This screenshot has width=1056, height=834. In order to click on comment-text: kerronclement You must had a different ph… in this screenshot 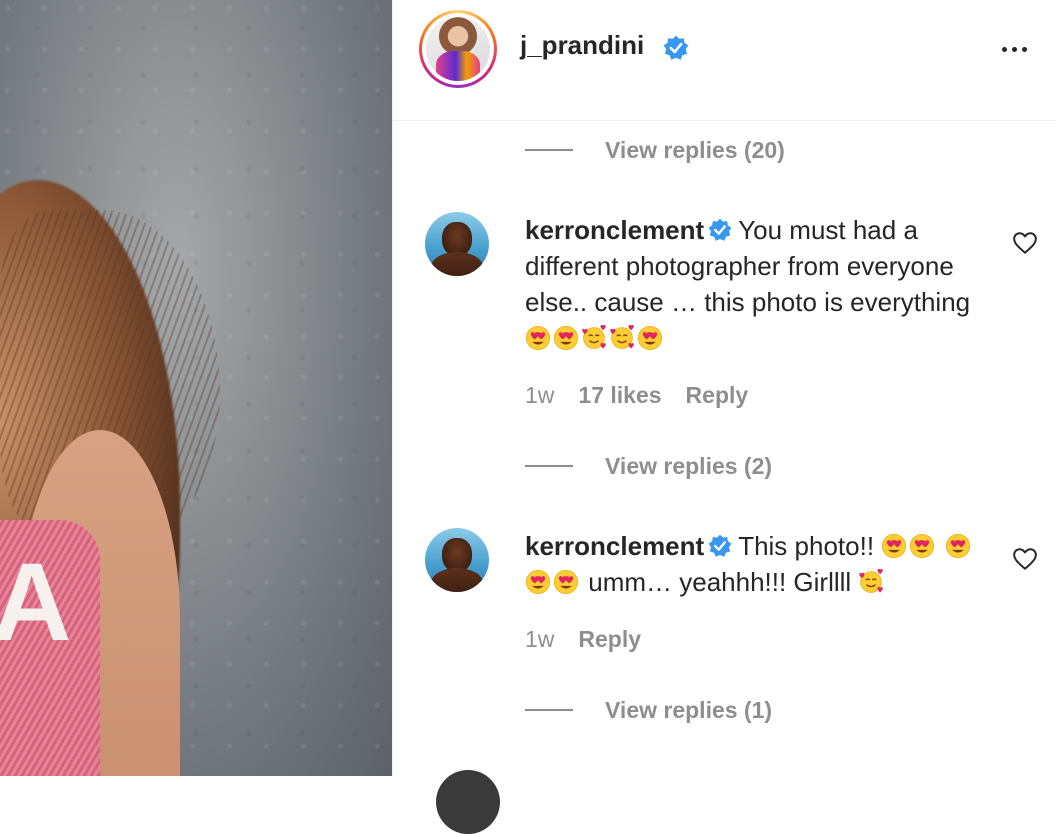, I will do `click(755, 284)`.